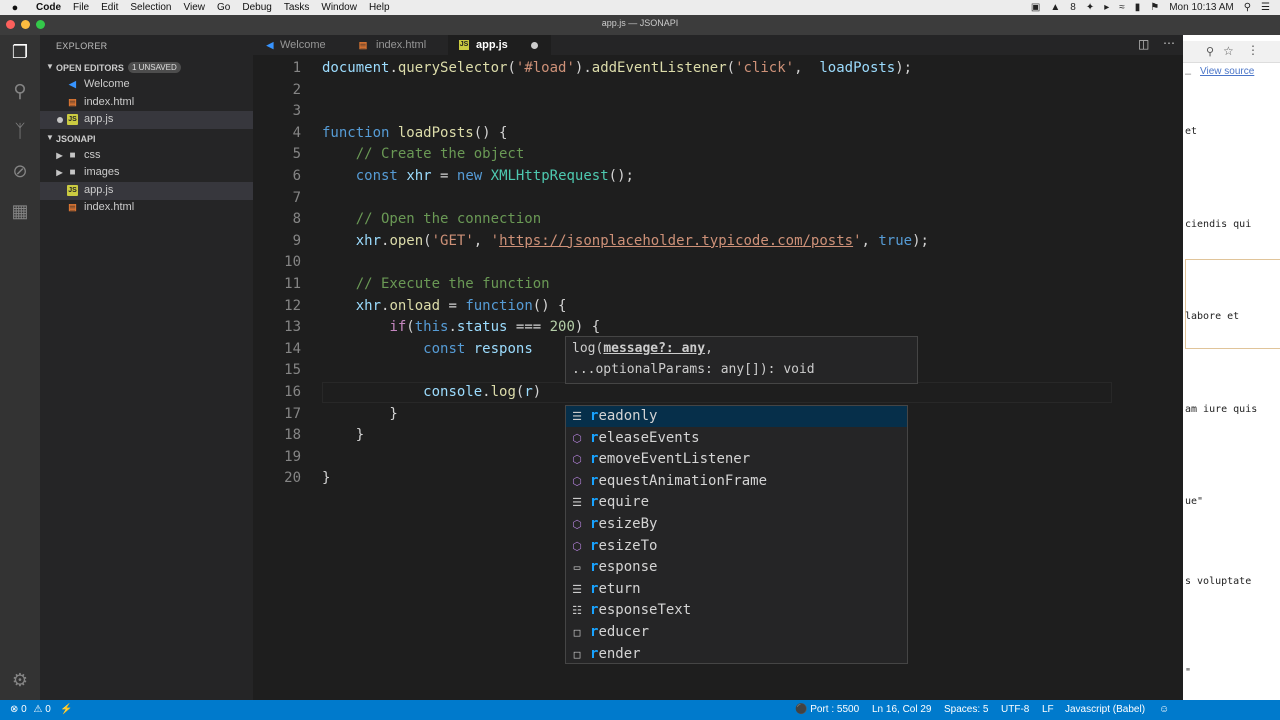  What do you see at coordinates (1164, 709) in the screenshot?
I see `feedback-smiley-icon: ☺` at bounding box center [1164, 709].